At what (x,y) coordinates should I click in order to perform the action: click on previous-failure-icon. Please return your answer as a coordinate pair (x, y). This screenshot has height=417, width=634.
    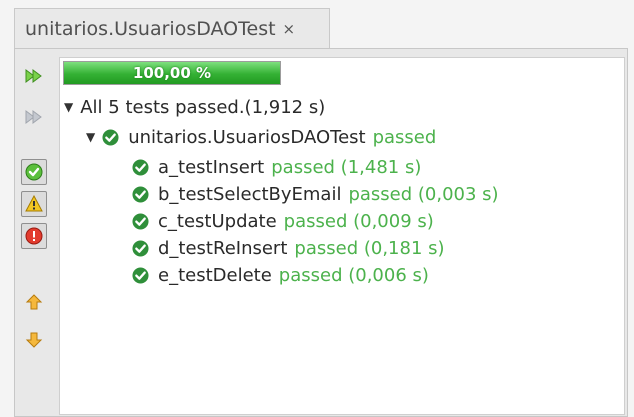
    Looking at the image, I should click on (34, 302).